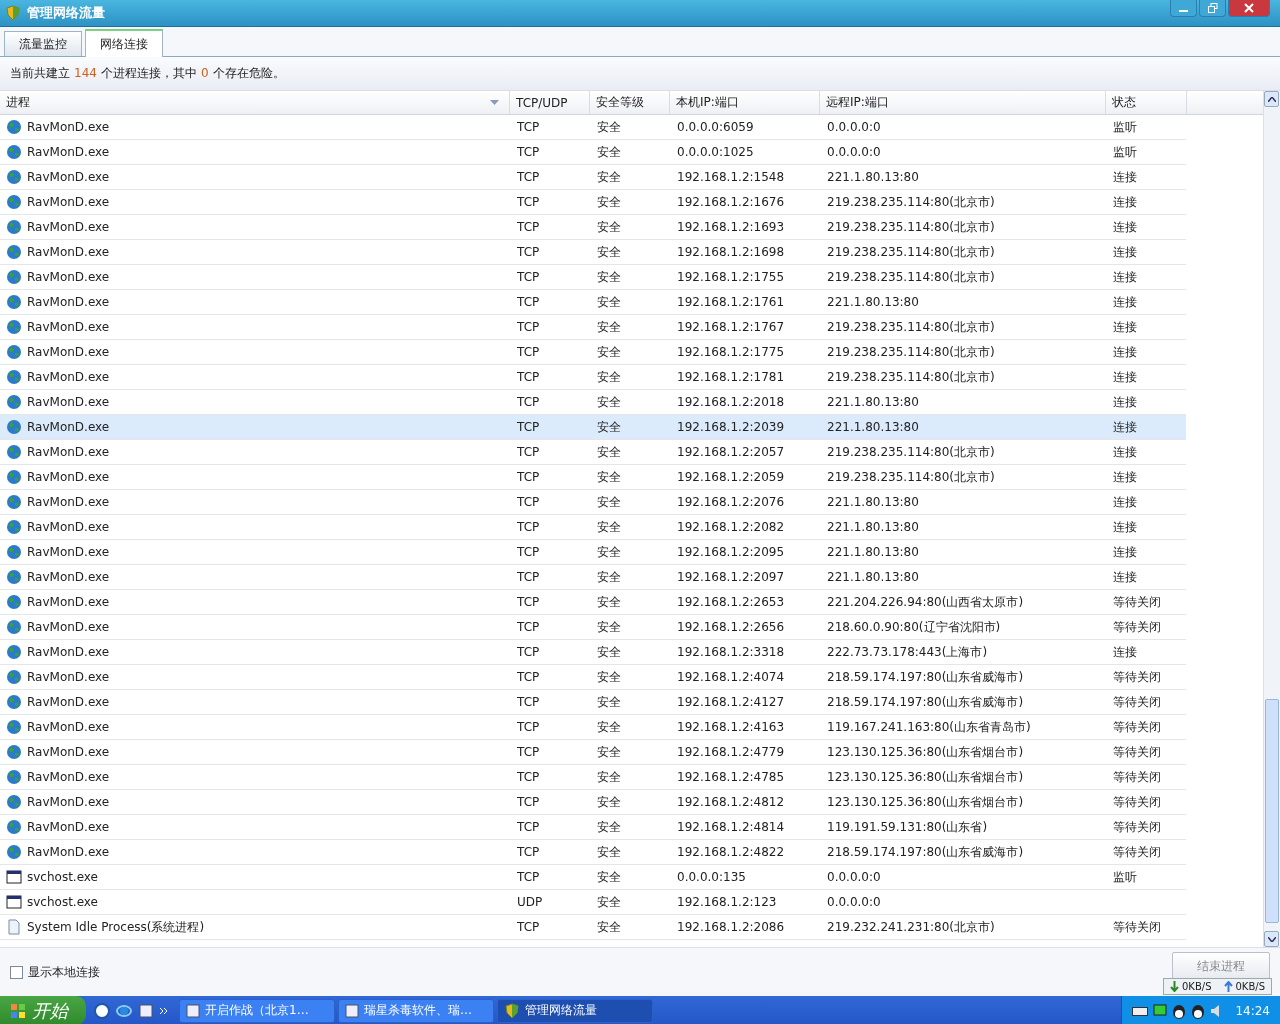 Image resolution: width=1280 pixels, height=1024 pixels. What do you see at coordinates (731, 927) in the screenshot?
I see `table-cell: 192.168.1.2:2086` at bounding box center [731, 927].